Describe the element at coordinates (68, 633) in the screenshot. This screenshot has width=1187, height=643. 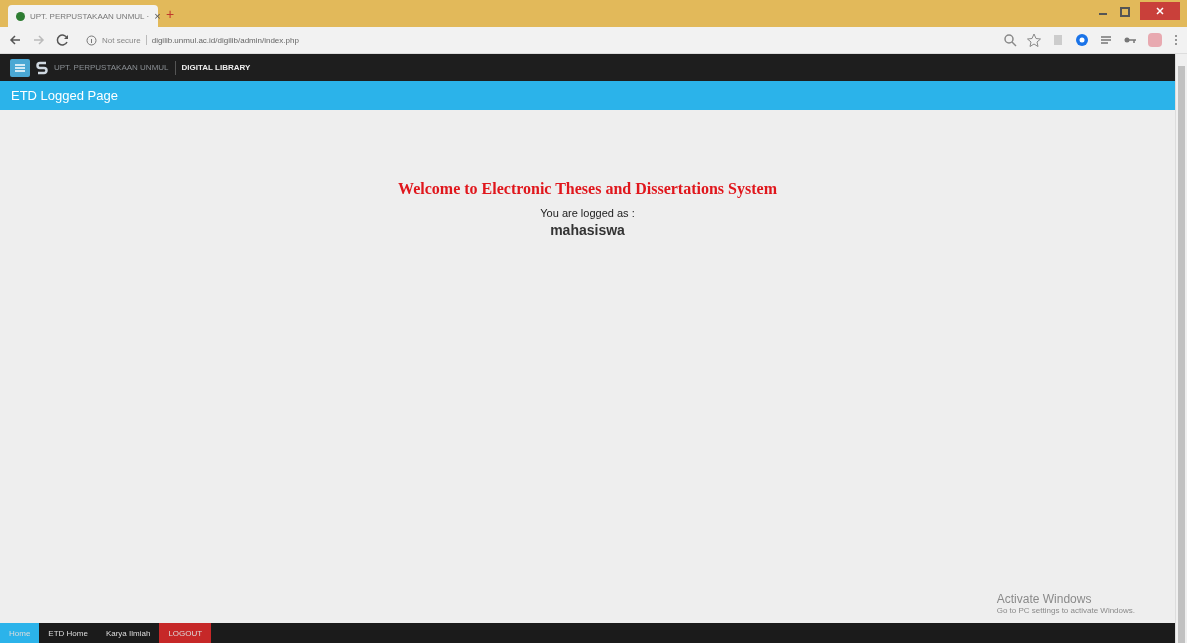
I see `nav-link: ETD Home` at that location.